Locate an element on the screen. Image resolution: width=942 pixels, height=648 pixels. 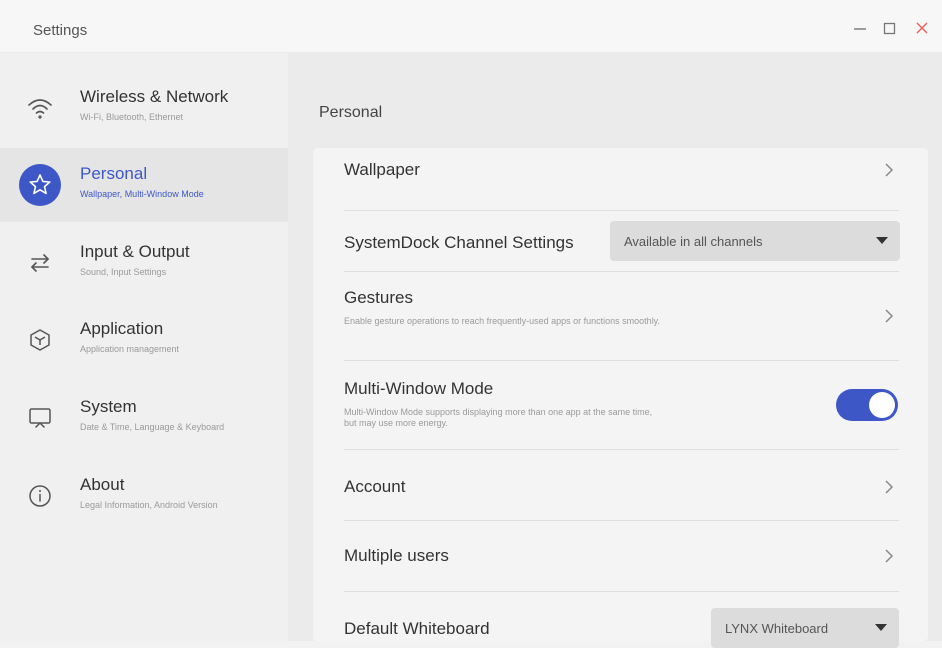
monitor-icon is located at coordinates (40, 418).